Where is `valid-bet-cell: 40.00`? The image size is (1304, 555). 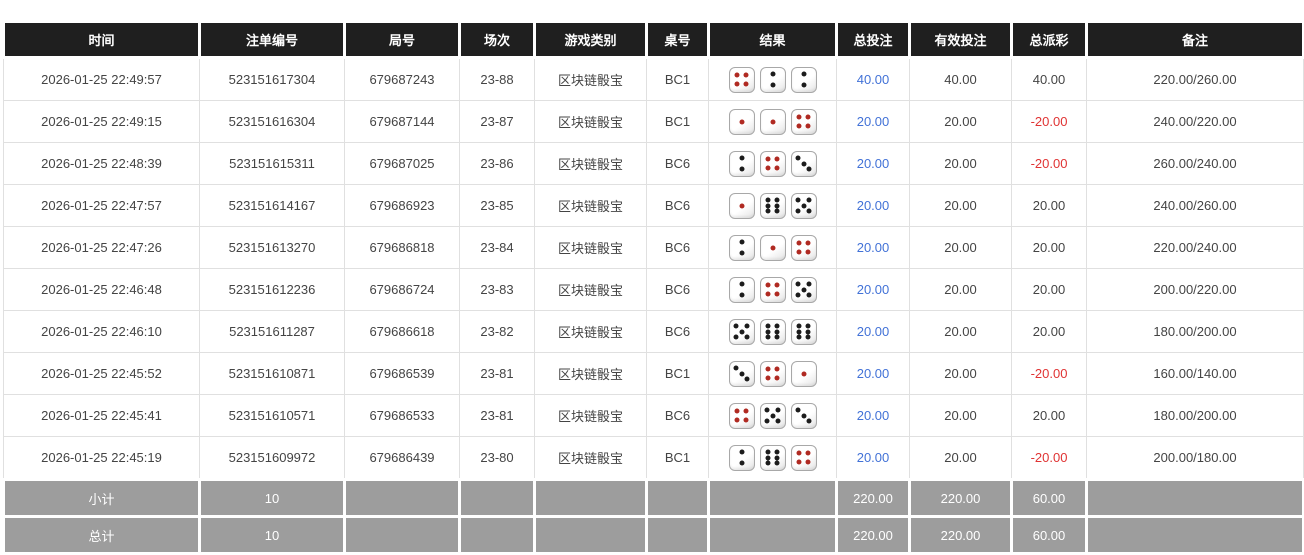
valid-bet-cell: 40.00 is located at coordinates (960, 79).